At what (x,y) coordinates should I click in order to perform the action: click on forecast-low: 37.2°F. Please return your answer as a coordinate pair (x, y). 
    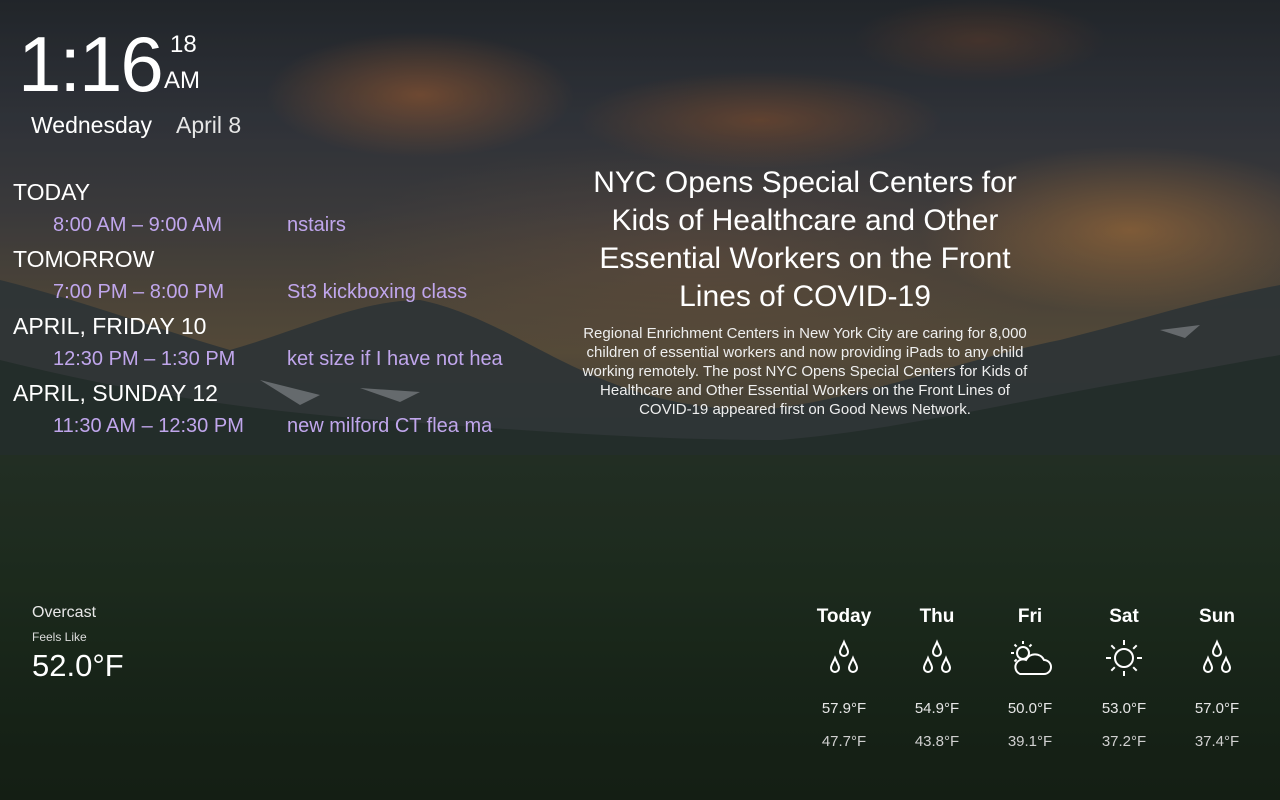
    Looking at the image, I should click on (1124, 741).